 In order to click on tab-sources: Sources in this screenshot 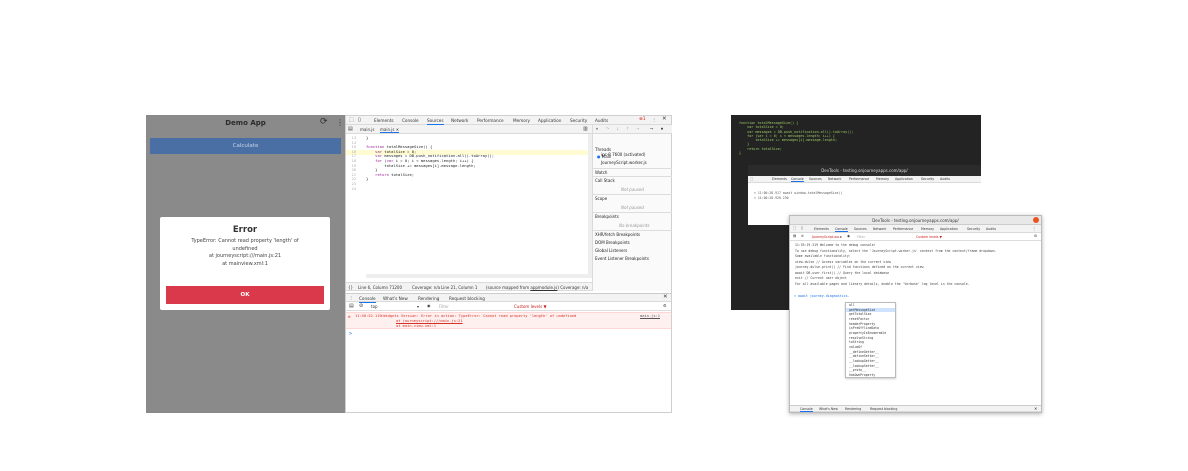, I will do `click(435, 121)`.